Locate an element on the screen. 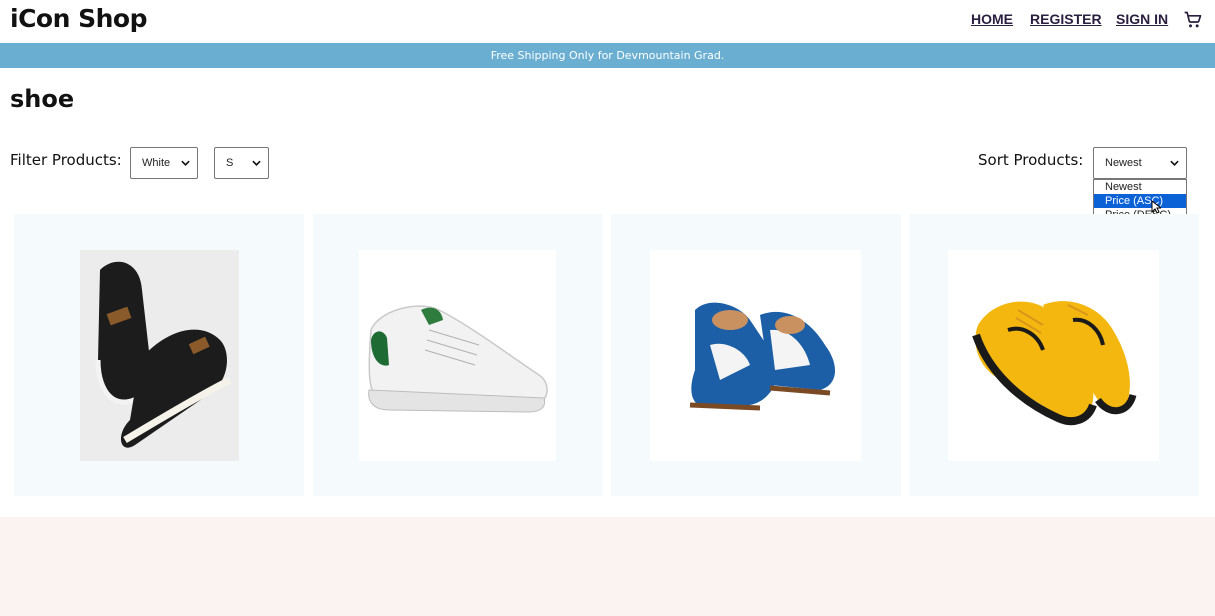 Image resolution: width=1215 pixels, height=616 pixels. sort-label: Sort Products: is located at coordinates (1031, 160).